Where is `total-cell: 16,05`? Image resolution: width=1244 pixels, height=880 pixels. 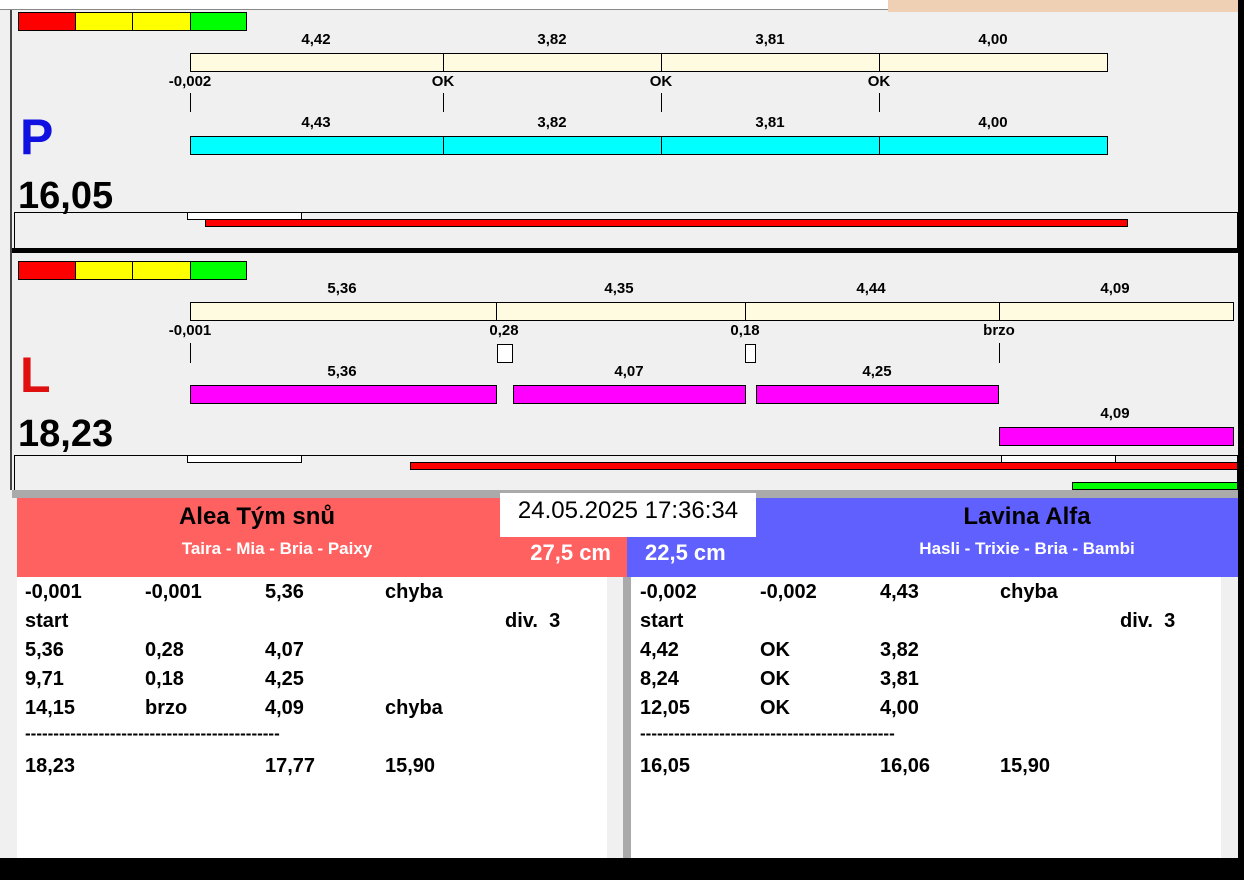
total-cell: 16,05 is located at coordinates (665, 766).